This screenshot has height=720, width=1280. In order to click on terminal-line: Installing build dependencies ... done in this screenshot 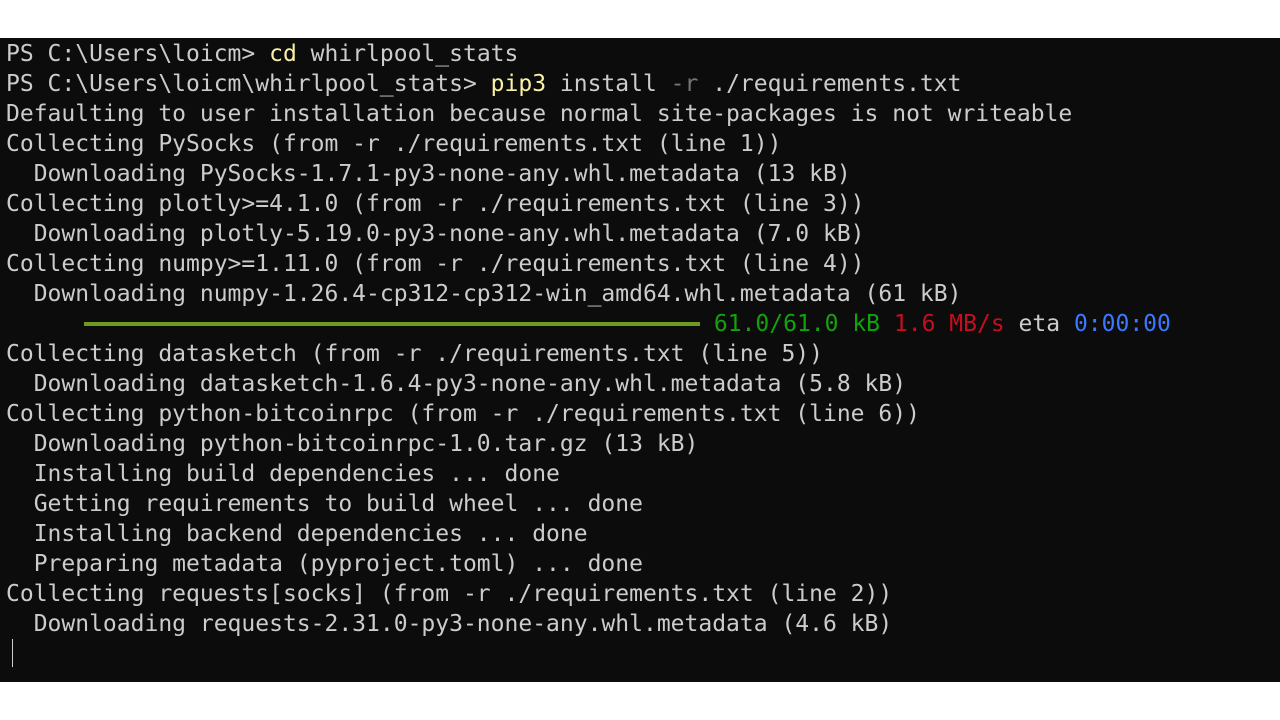, I will do `click(283, 474)`.